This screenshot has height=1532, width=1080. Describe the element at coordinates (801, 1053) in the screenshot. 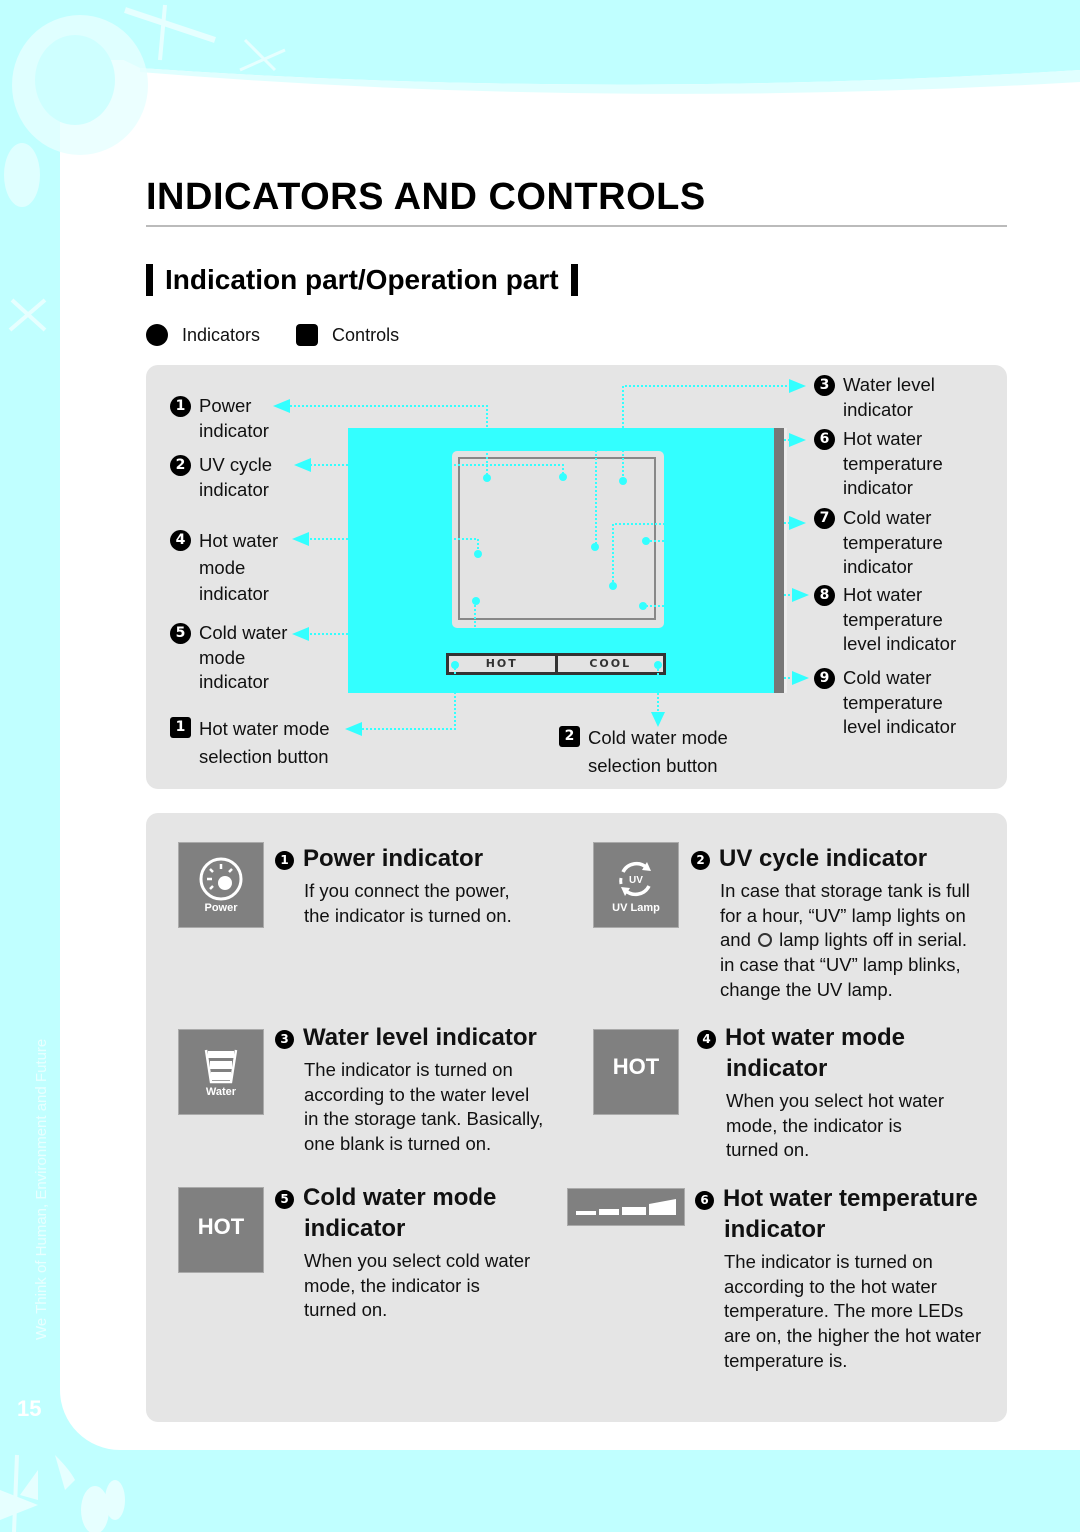

I see `item-title: 4 Hot water mode indicator` at that location.